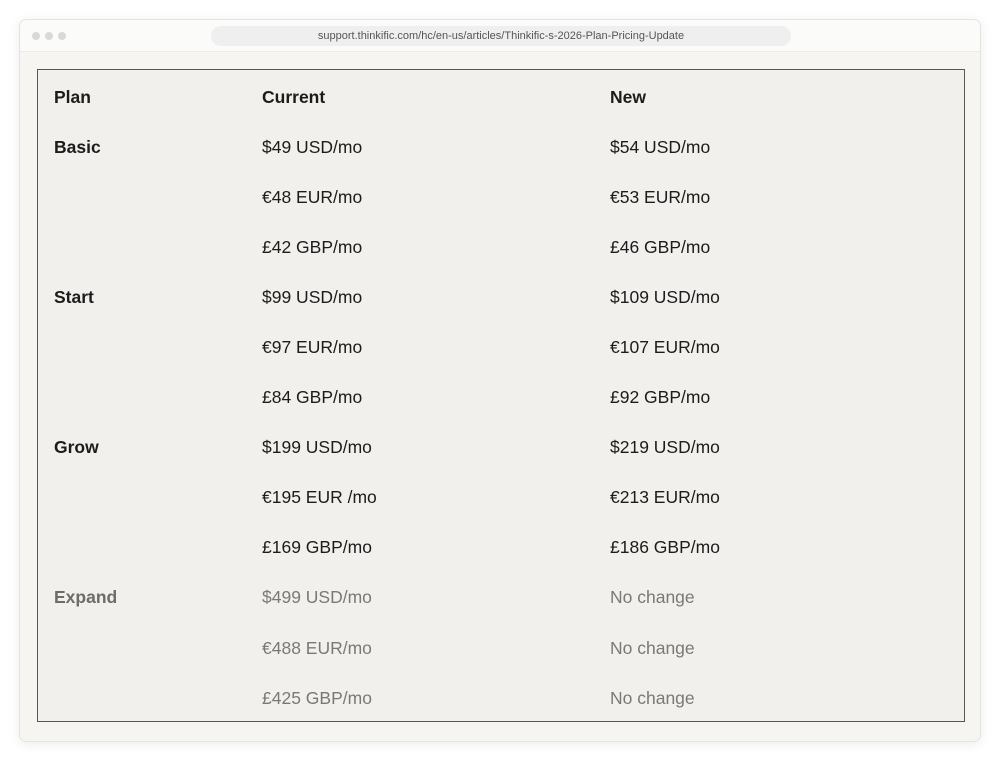 This screenshot has height=761, width=1000. Describe the element at coordinates (319, 497) in the screenshot. I see `current-price-cell: €195 EUR /mo` at that location.